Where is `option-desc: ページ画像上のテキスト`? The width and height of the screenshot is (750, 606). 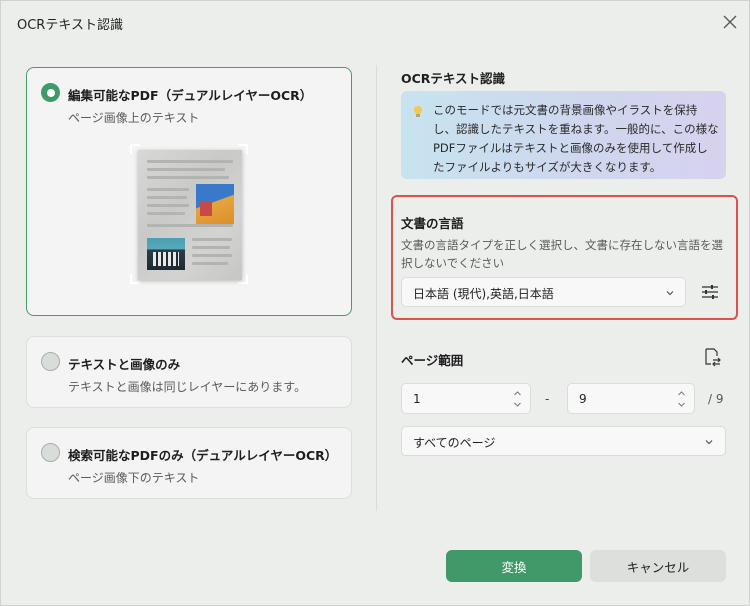
option-desc: ページ画像上のテキスト is located at coordinates (134, 118).